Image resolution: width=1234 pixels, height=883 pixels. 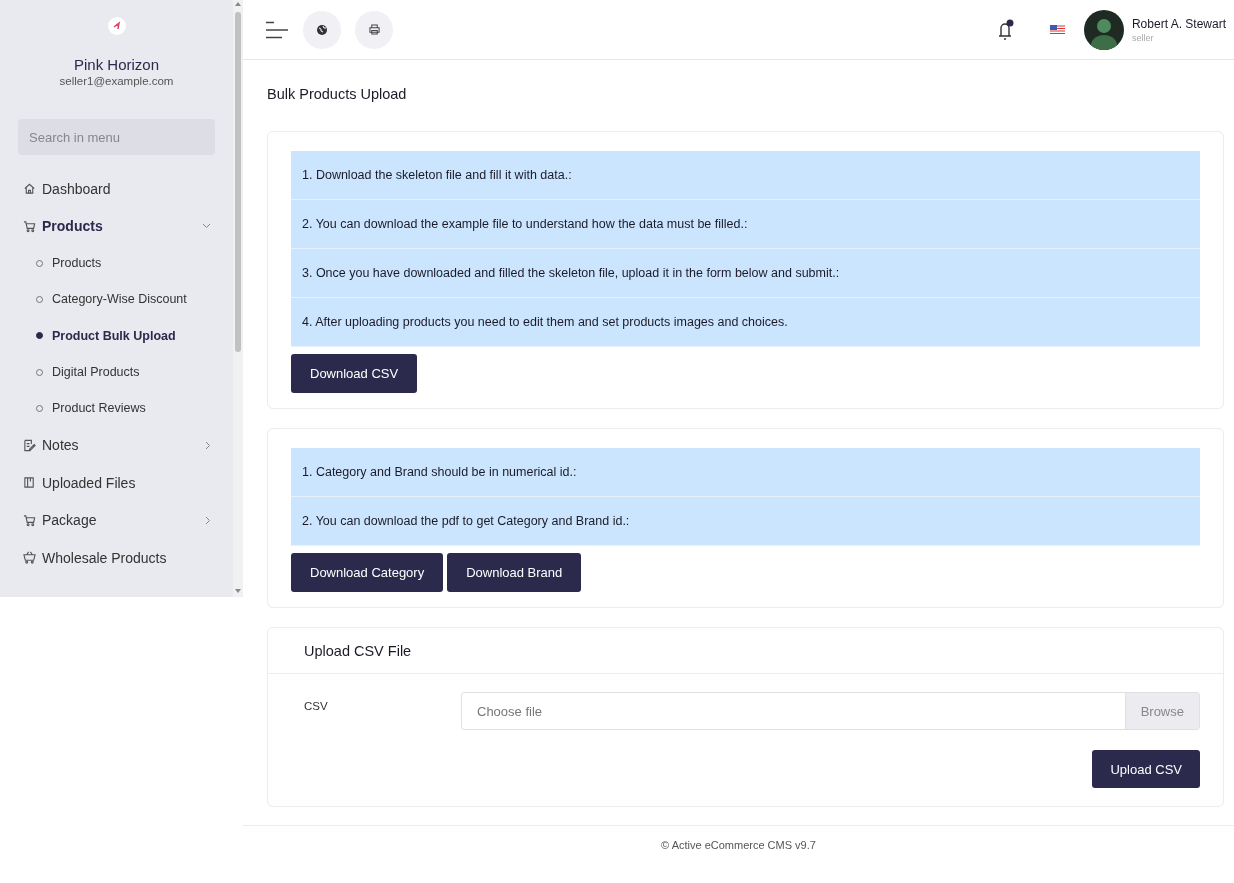 What do you see at coordinates (116, 483) in the screenshot?
I see `sidebar-item: Uploaded Files` at bounding box center [116, 483].